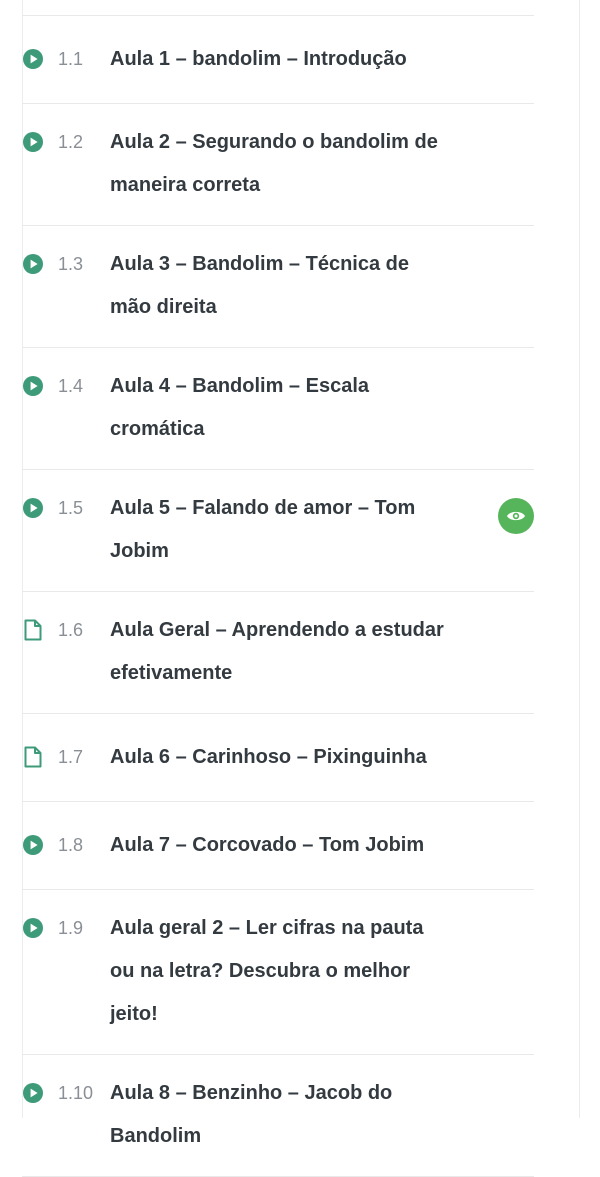 Image resolution: width=600 pixels, height=1177 pixels. I want to click on lesson-item: 1.8 Aula 7 – Corcovado – Tom Jobim, so click(278, 846).